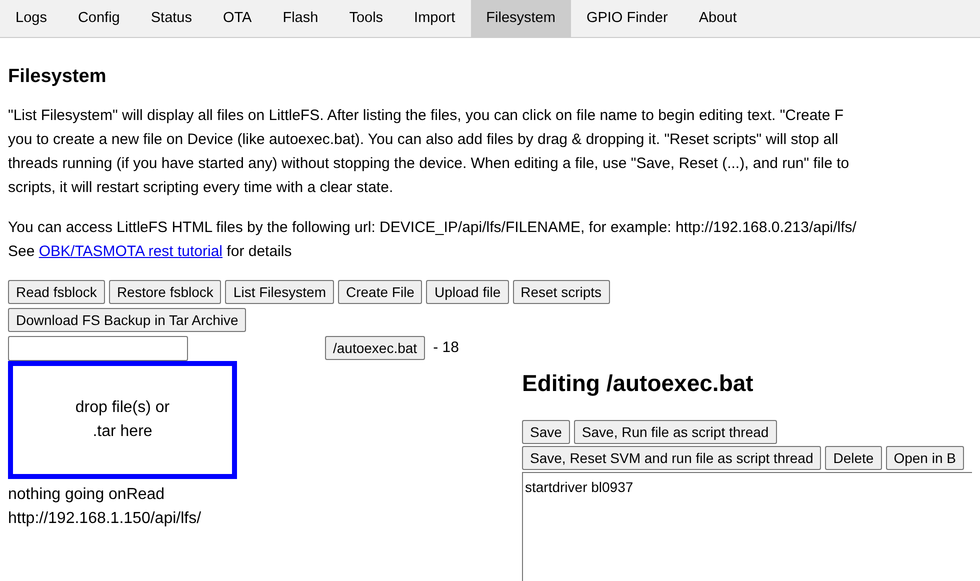  Describe the element at coordinates (627, 18) in the screenshot. I see `nav-tab: GPIO Finder` at that location.